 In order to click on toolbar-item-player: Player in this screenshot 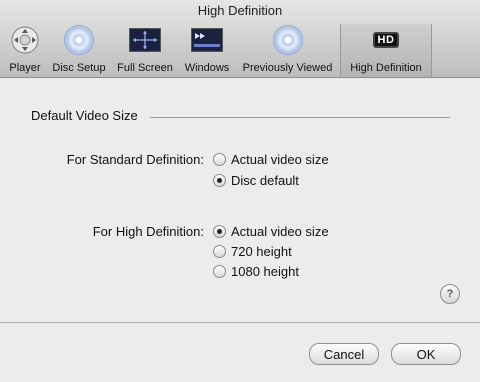, I will do `click(25, 50)`.